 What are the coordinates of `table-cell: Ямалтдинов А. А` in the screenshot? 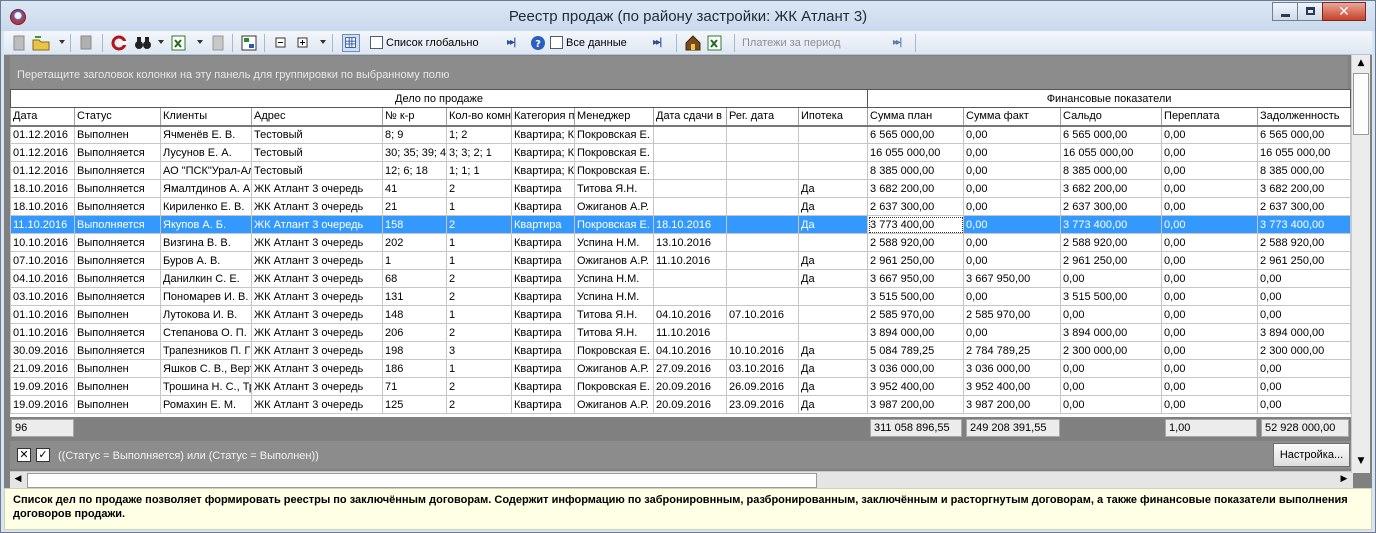 It's located at (206, 188).